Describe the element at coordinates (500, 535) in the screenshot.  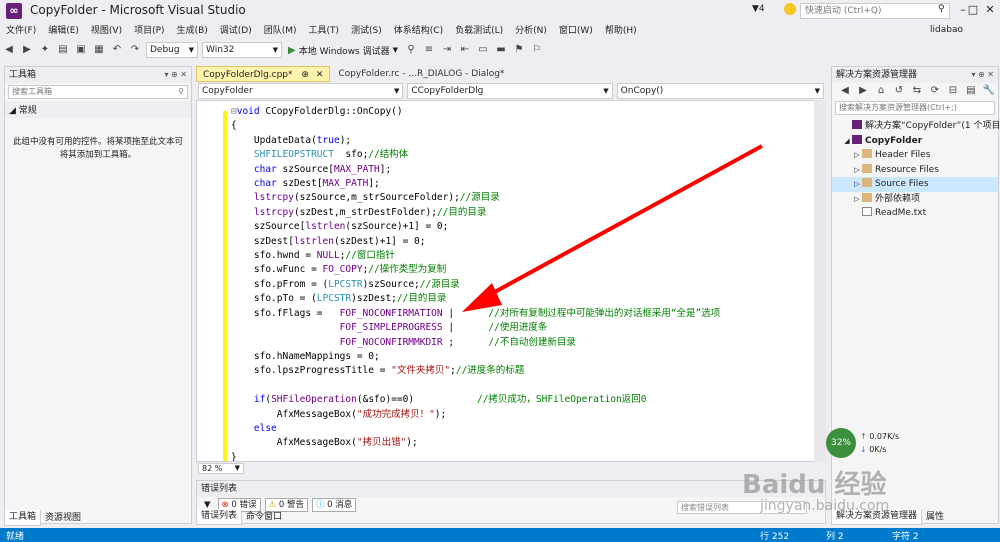
I see `status-bar: 就绪 行 252 列 2 字符 2` at that location.